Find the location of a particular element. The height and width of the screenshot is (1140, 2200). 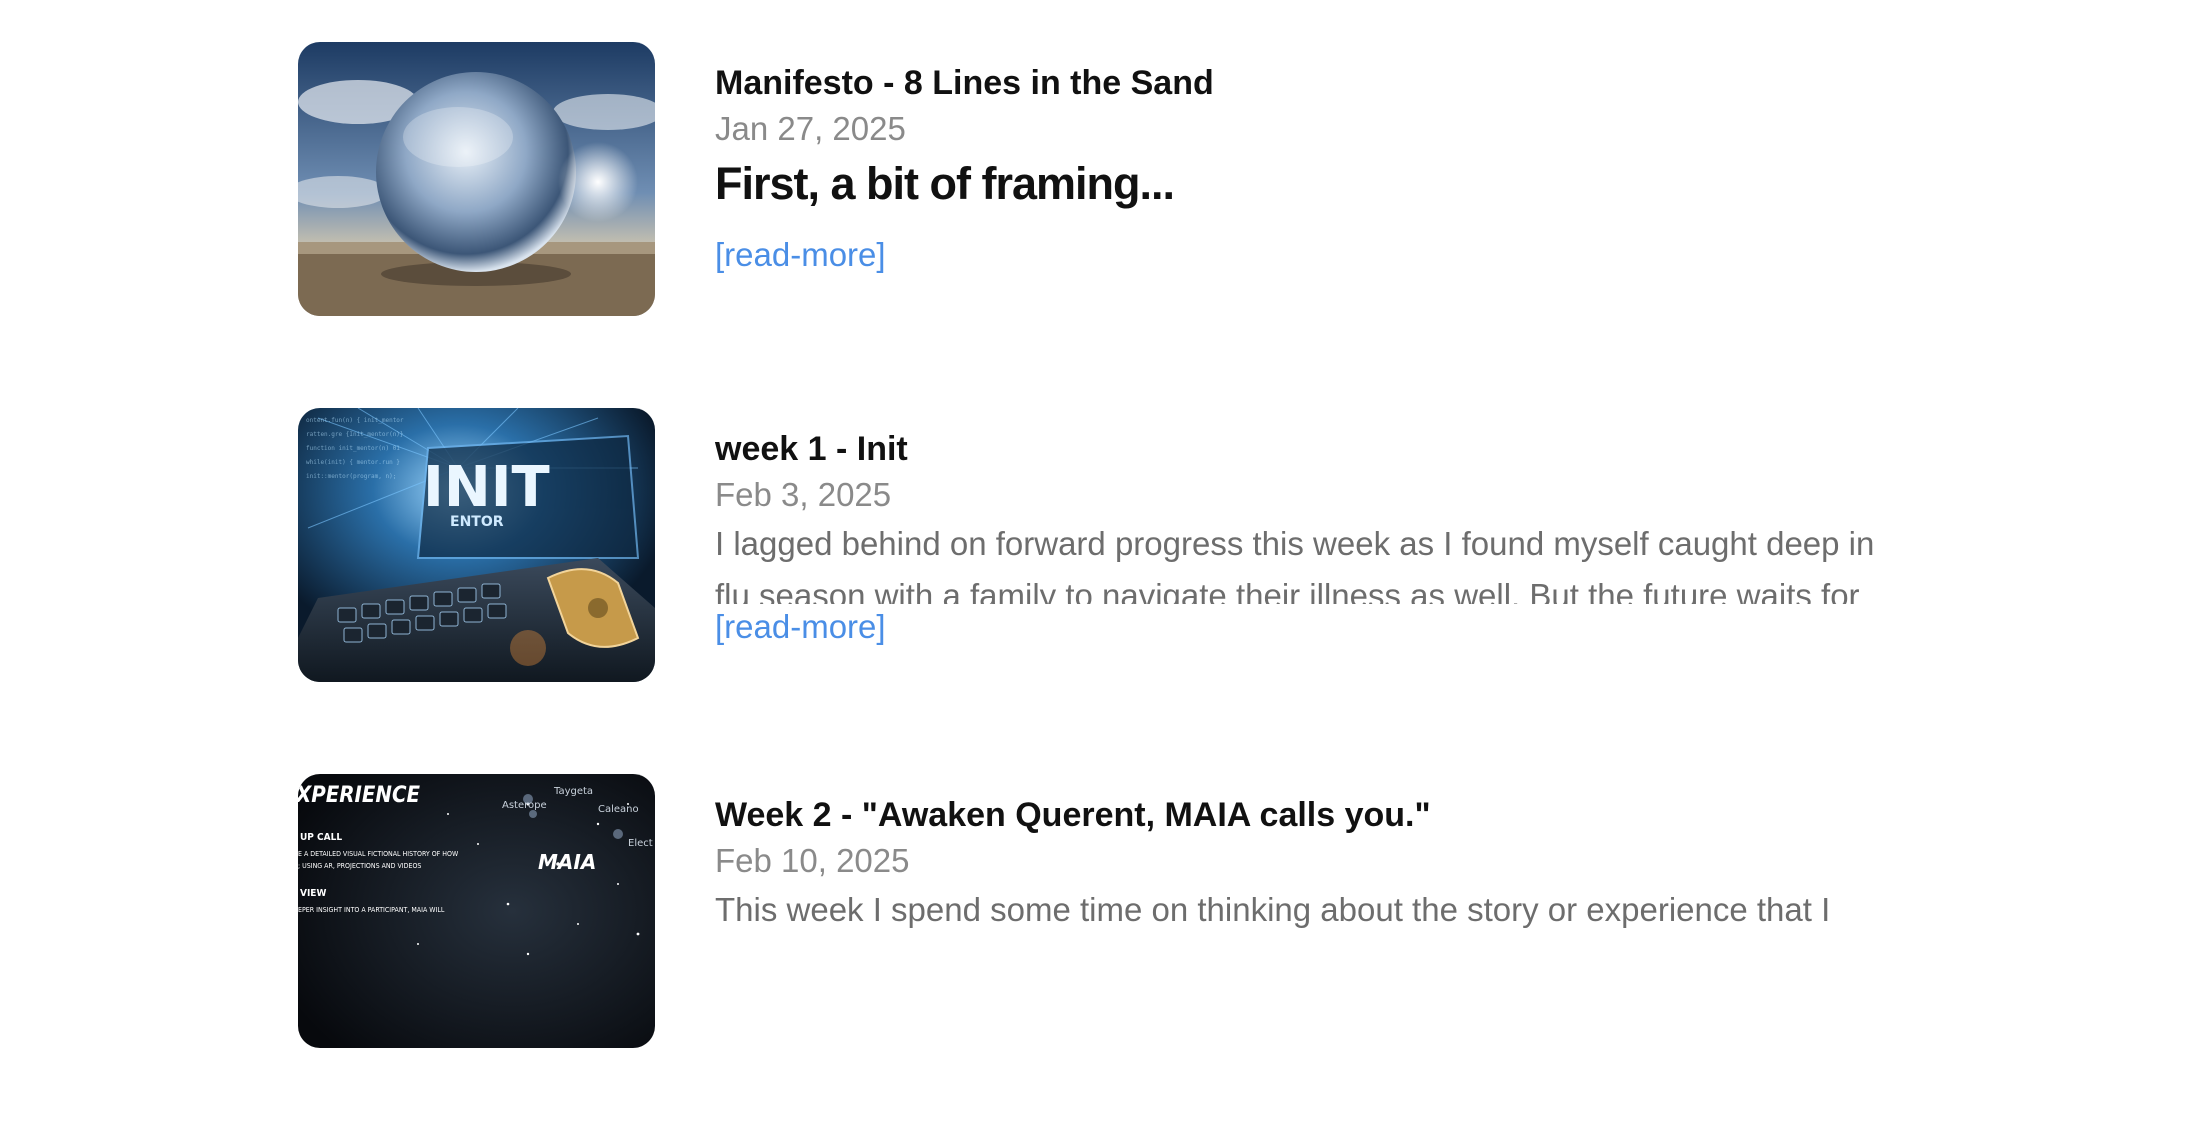

post-thumbnail-crystal-sphere is located at coordinates (476, 179).